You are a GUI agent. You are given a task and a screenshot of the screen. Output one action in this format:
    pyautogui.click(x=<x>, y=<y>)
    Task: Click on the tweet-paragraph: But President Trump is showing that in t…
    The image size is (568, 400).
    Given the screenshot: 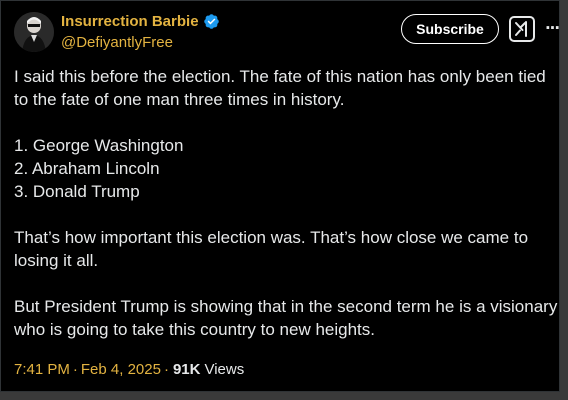 What is the action you would take?
    pyautogui.click(x=286, y=318)
    